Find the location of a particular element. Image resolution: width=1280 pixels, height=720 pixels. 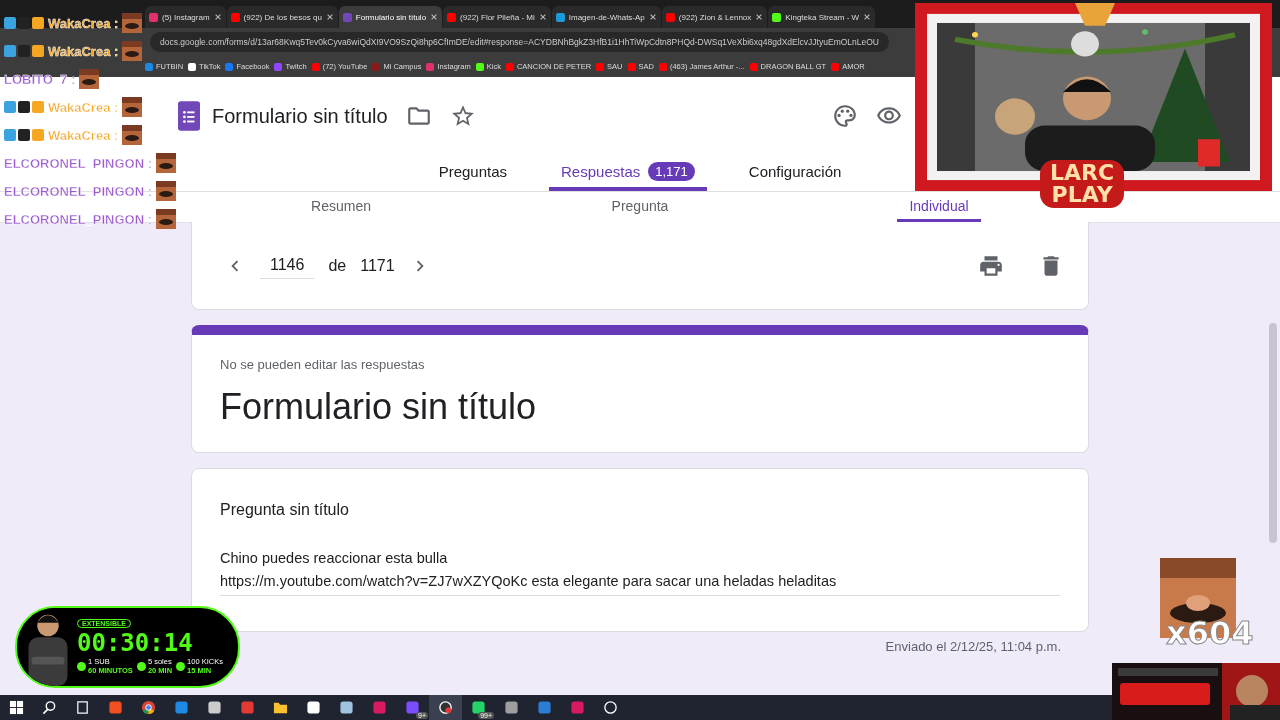

taskbar-button is located at coordinates (445, 707).